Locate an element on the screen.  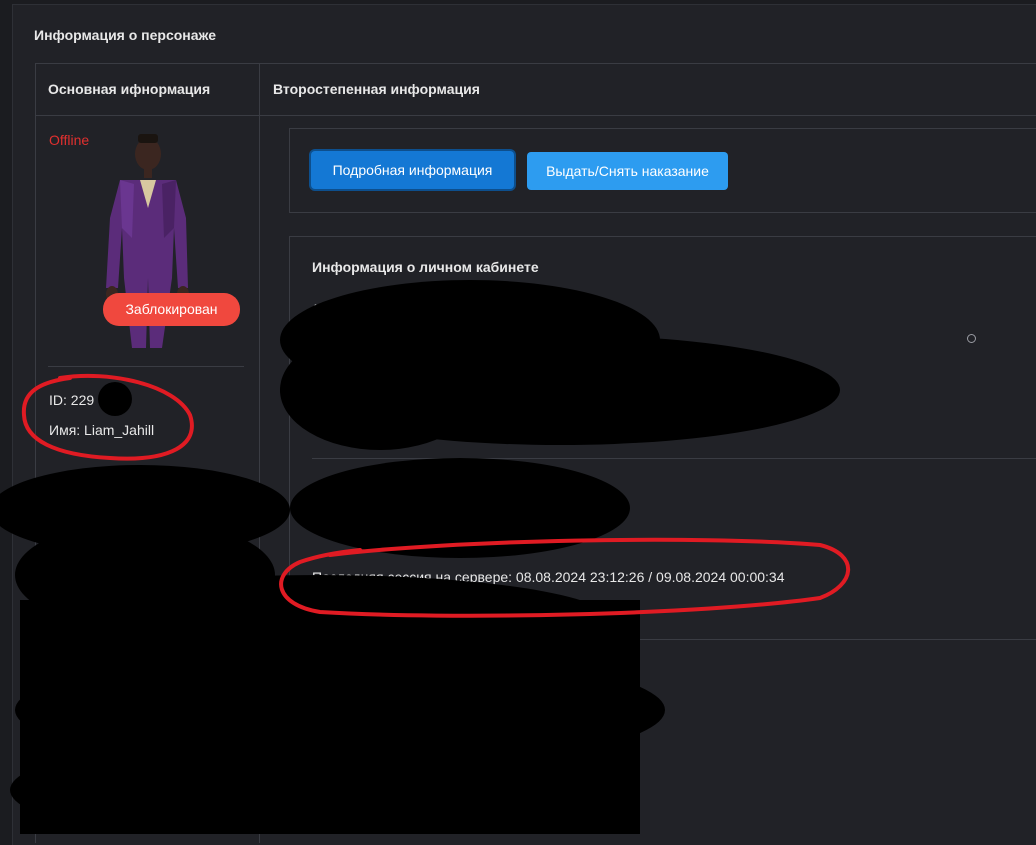
table-left-border is located at coordinates (35, 453).